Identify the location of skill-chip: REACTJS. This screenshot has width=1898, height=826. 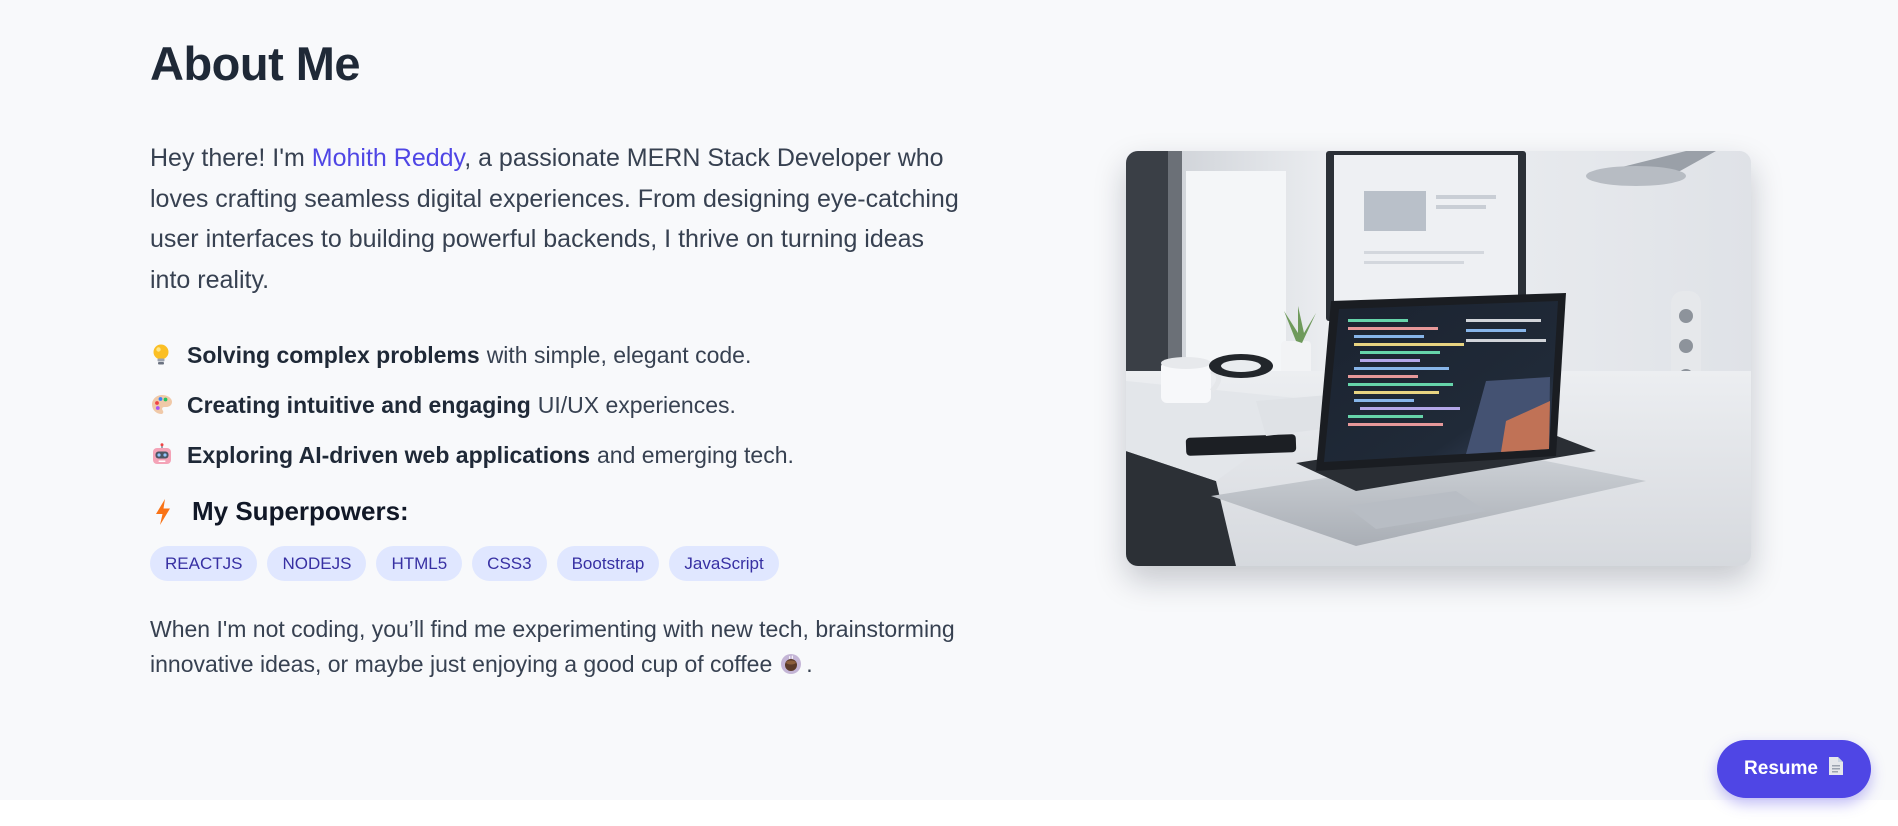
(204, 563).